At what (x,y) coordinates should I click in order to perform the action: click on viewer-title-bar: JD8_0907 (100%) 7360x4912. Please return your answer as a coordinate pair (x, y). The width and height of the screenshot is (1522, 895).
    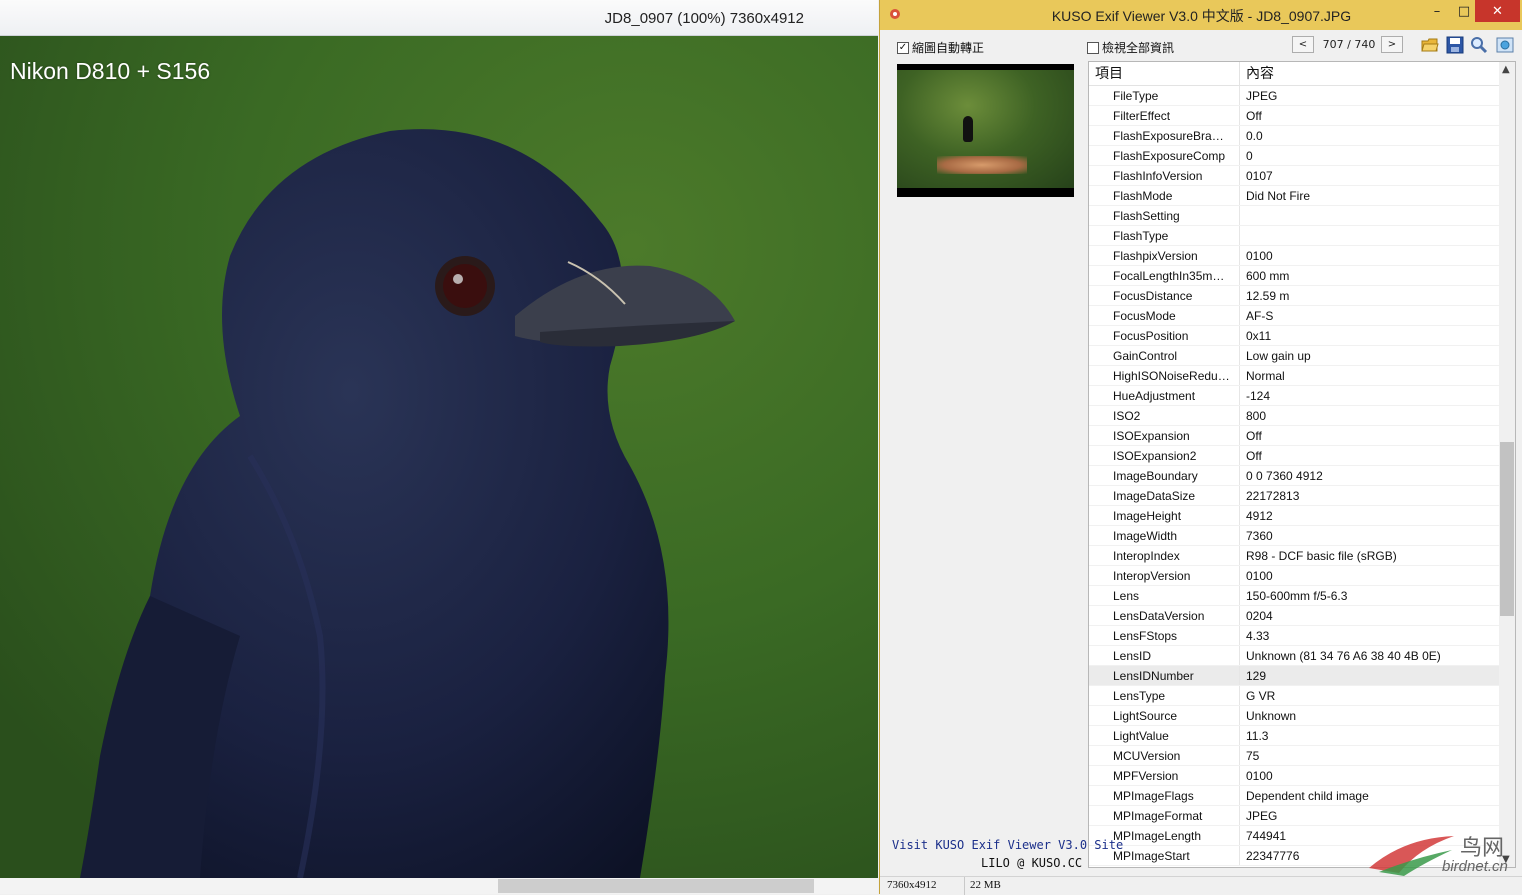
    Looking at the image, I should click on (439, 18).